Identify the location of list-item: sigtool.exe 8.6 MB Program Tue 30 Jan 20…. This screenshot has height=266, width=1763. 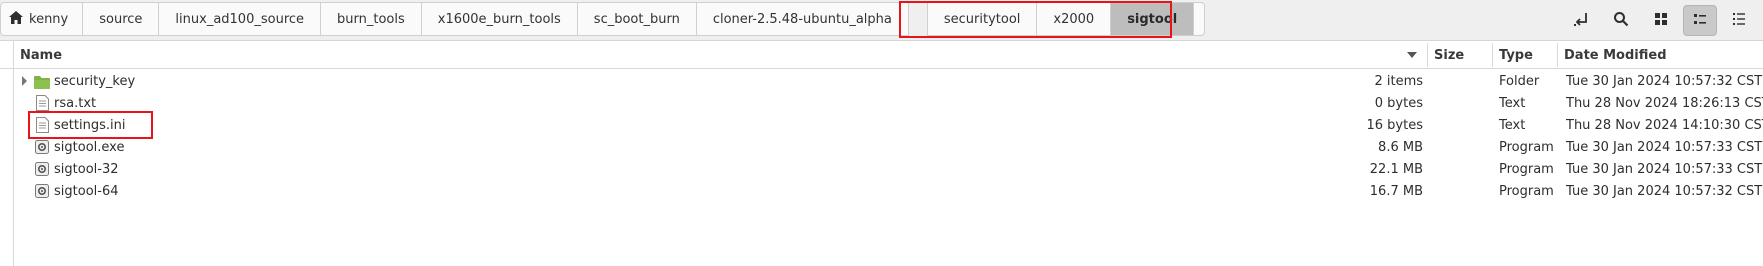
(888, 147).